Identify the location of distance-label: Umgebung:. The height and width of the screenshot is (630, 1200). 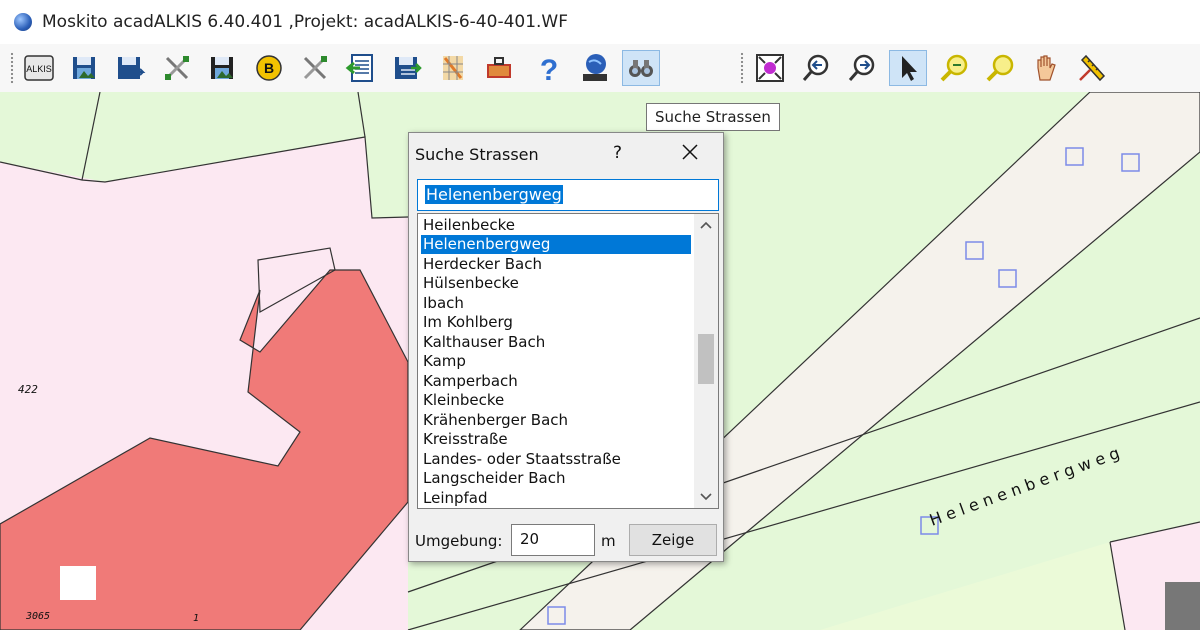
(459, 541).